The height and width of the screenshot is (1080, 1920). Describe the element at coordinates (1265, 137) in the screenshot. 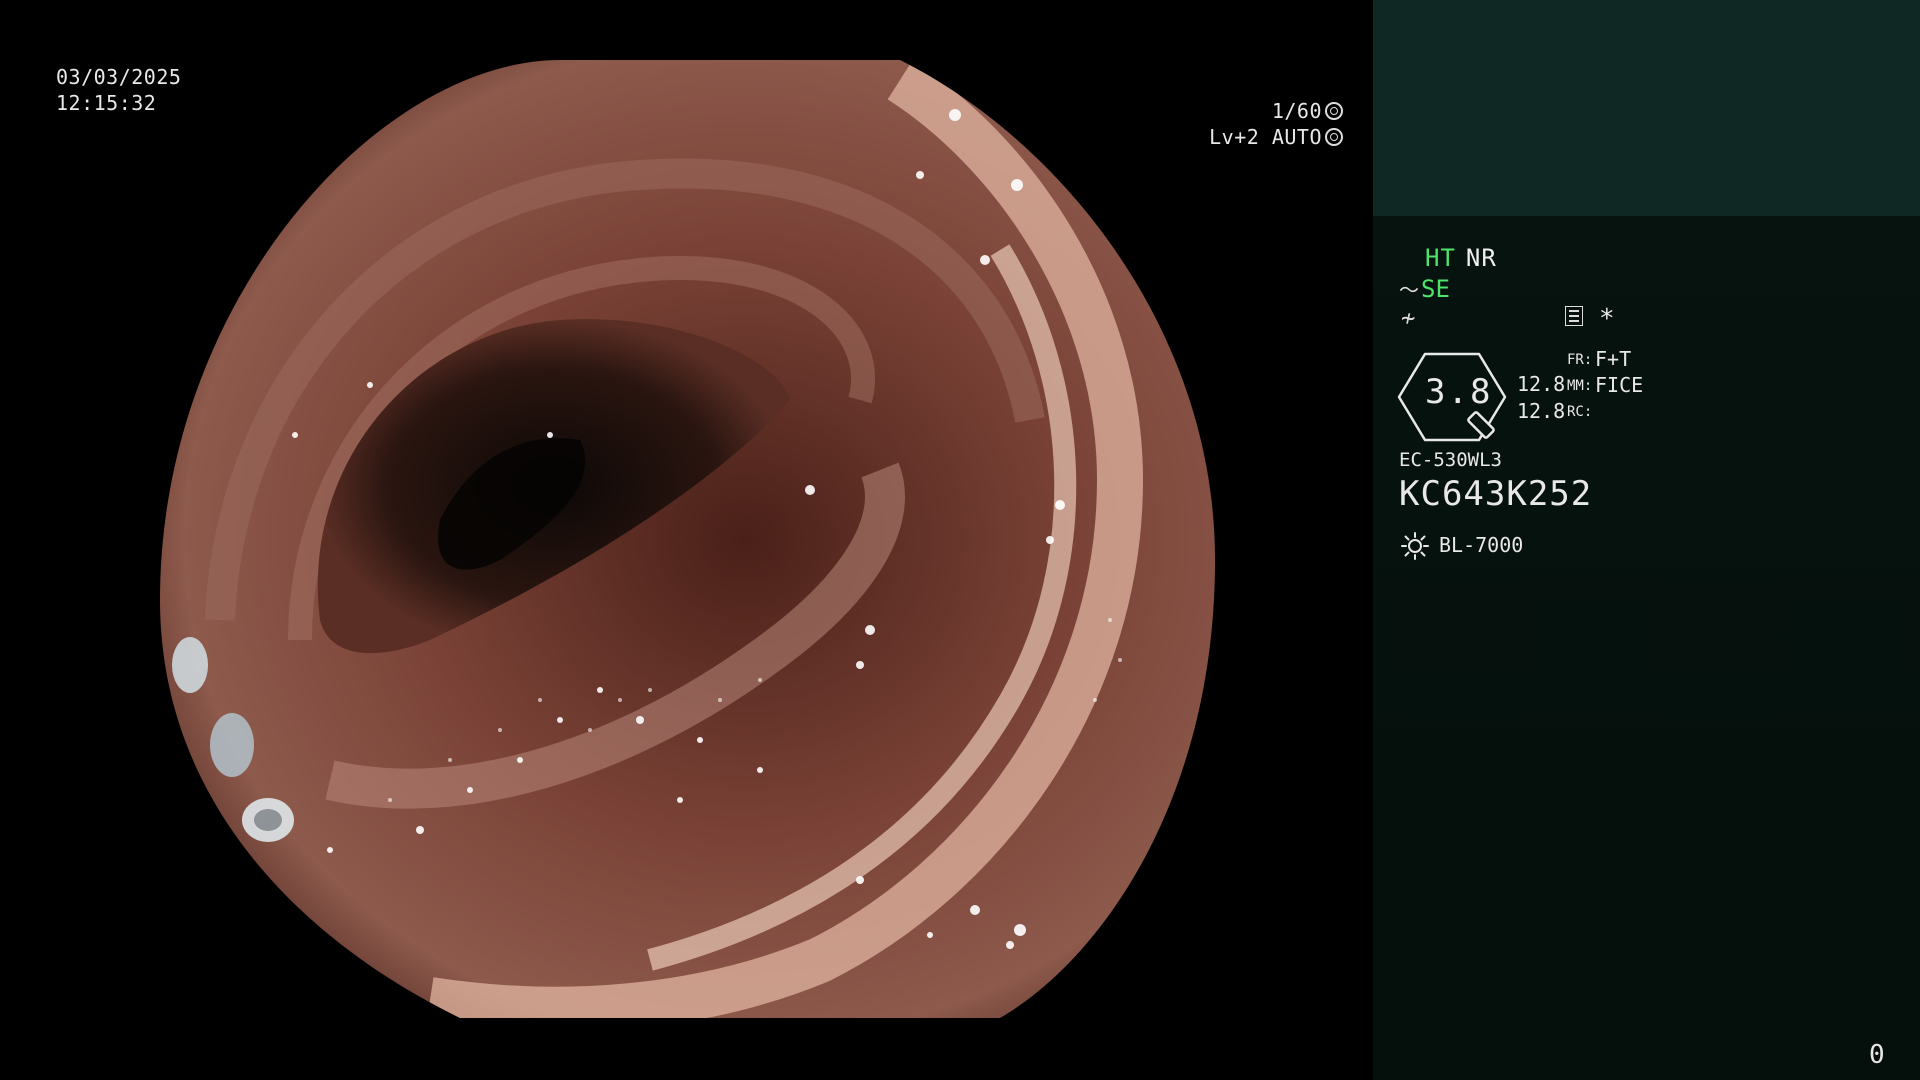

I see `iris-setting: Lv+2 AUTO` at that location.